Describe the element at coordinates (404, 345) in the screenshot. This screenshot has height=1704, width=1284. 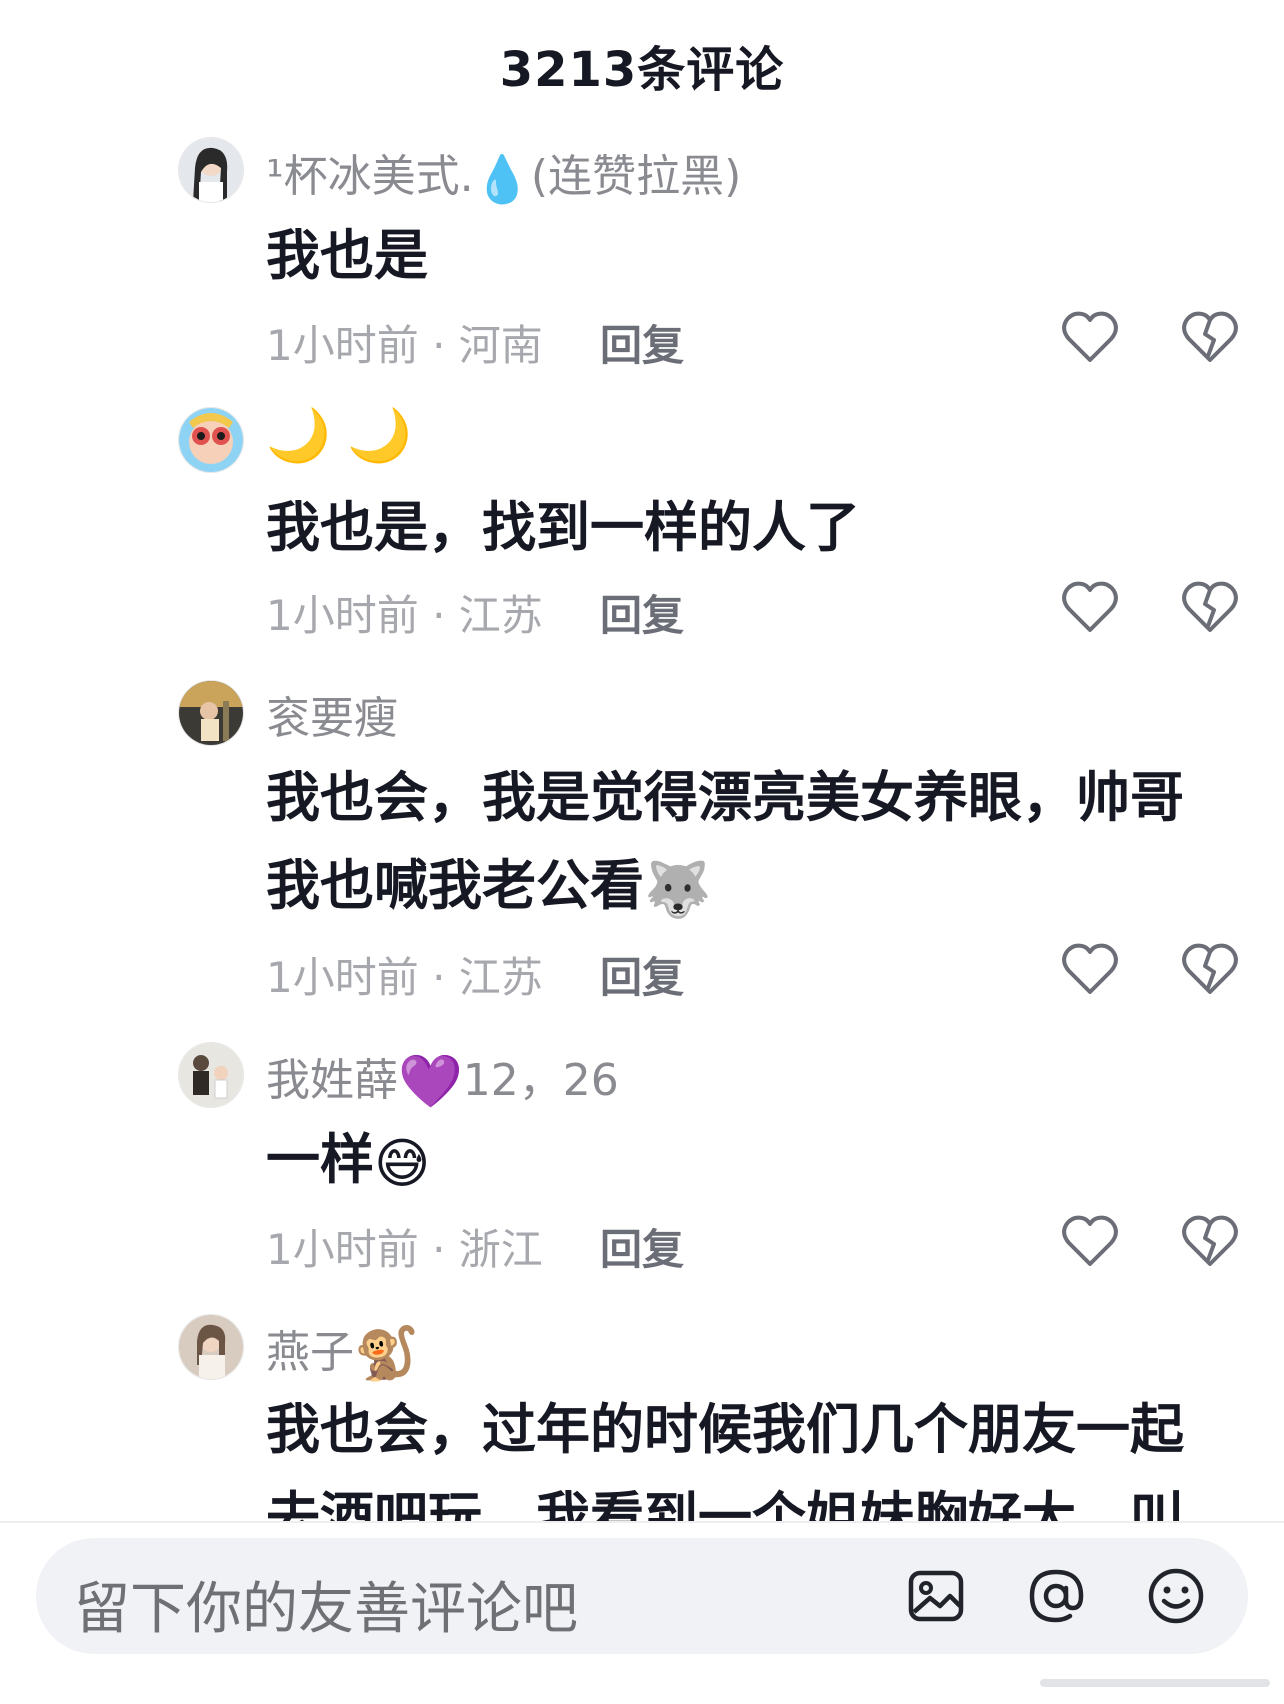
I see `comment-meta: 1小时前 · 河南` at that location.